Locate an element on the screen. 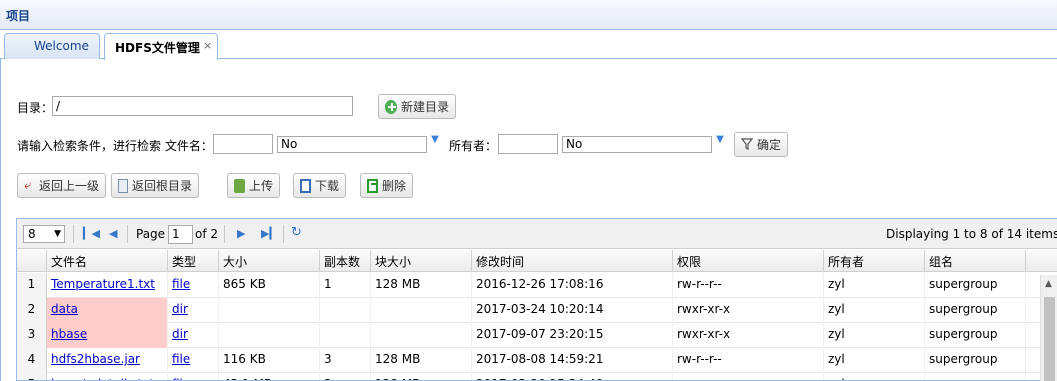 This screenshot has width=1057, height=381. row-number-cell: 2 is located at coordinates (32, 310).